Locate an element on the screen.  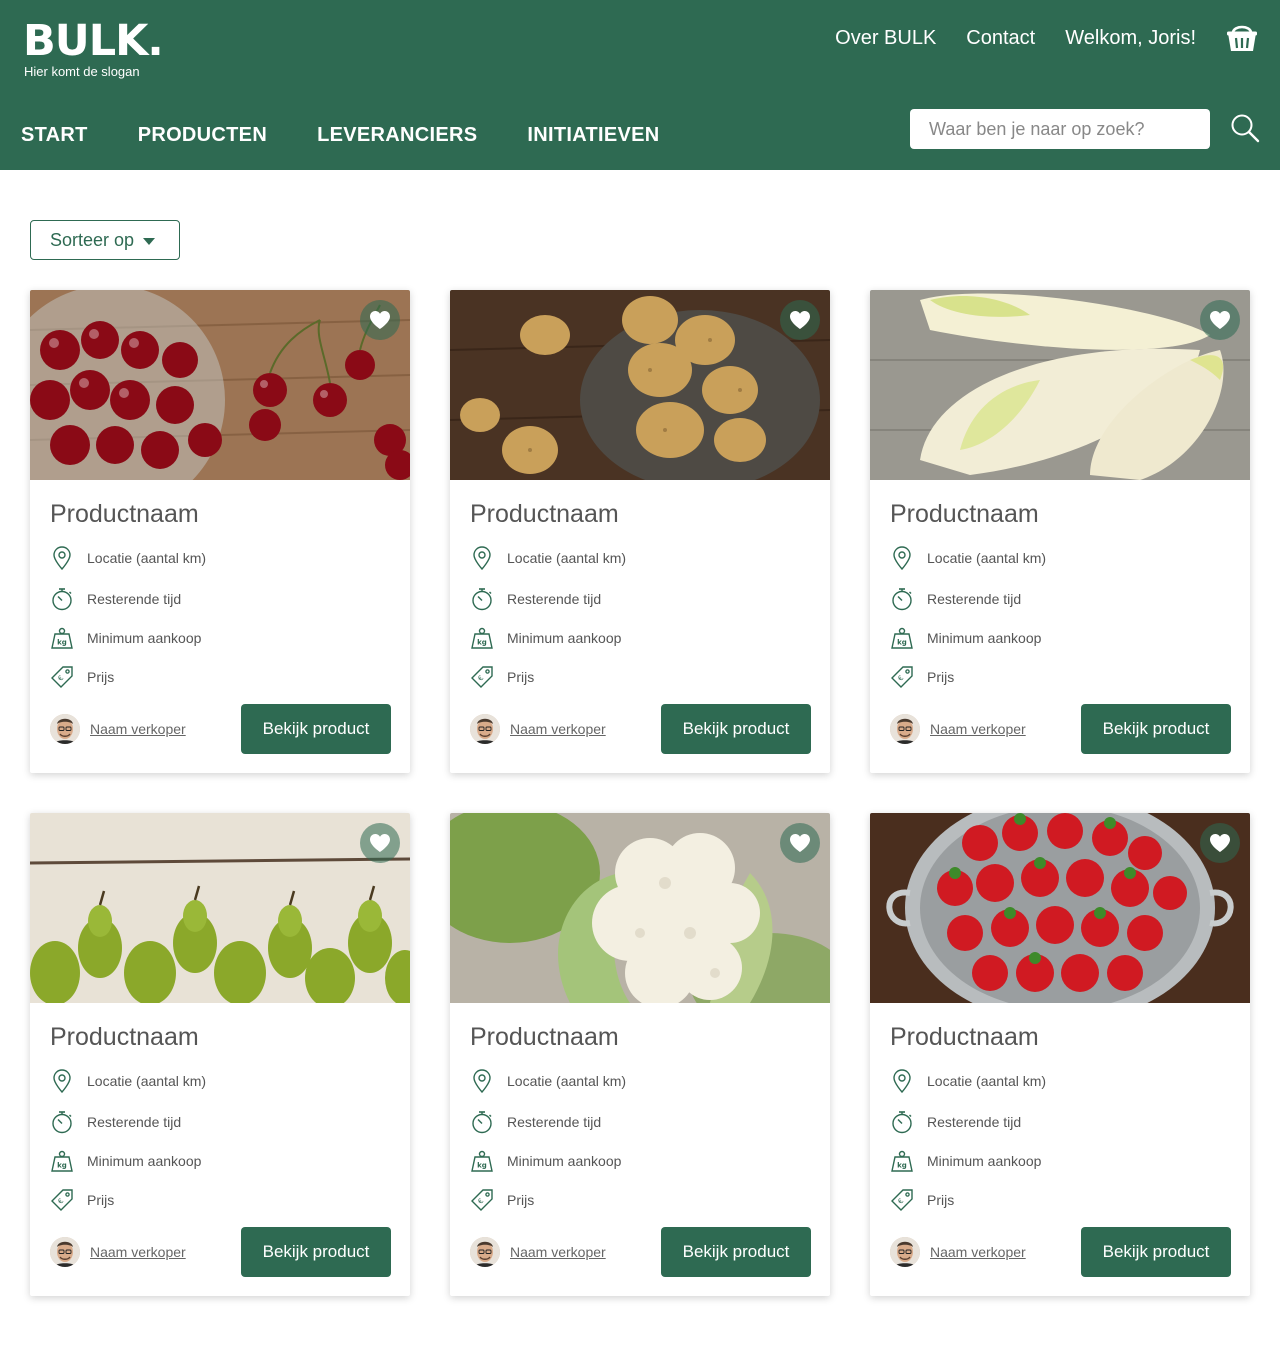
account-link: Welkom, Joris! is located at coordinates (1130, 38).